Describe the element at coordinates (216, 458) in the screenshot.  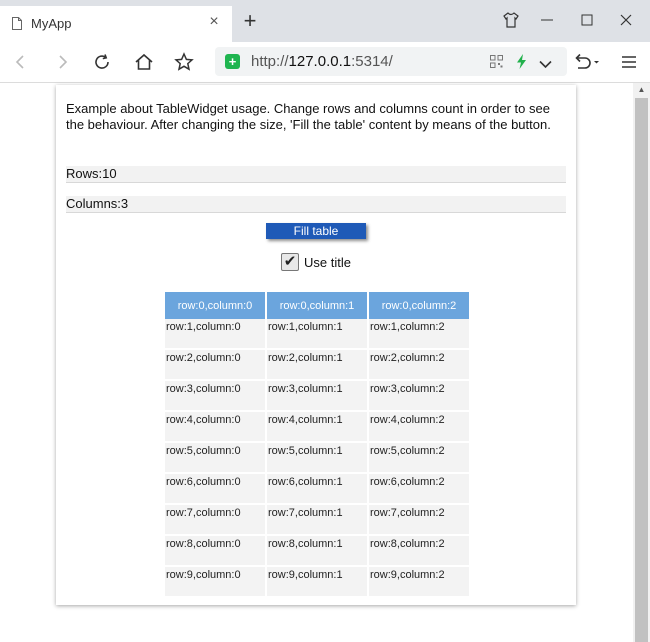
I see `table-cell: row:5,column:0` at that location.